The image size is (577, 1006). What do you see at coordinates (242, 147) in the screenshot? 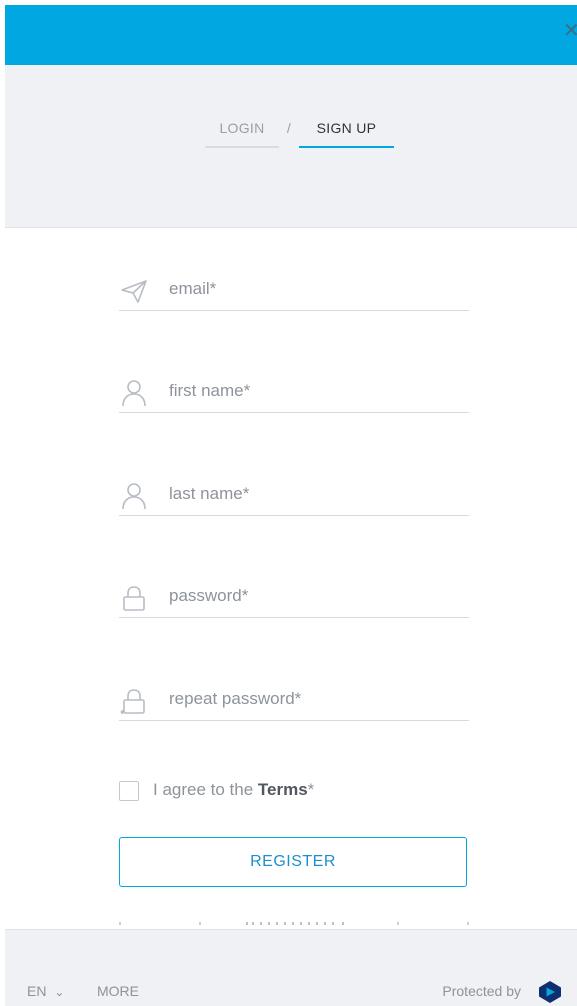
I see `tab-login-underline` at bounding box center [242, 147].